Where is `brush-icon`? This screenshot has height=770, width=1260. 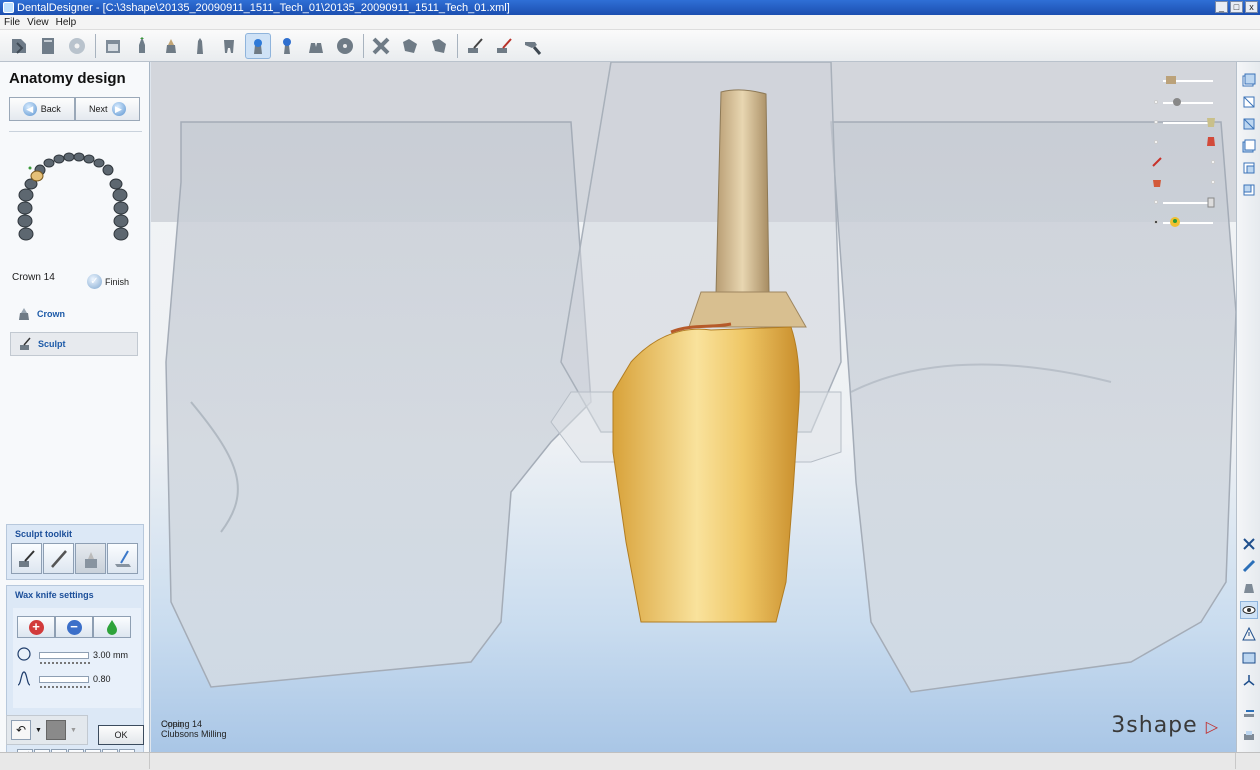 brush-icon is located at coordinates (58, 558).